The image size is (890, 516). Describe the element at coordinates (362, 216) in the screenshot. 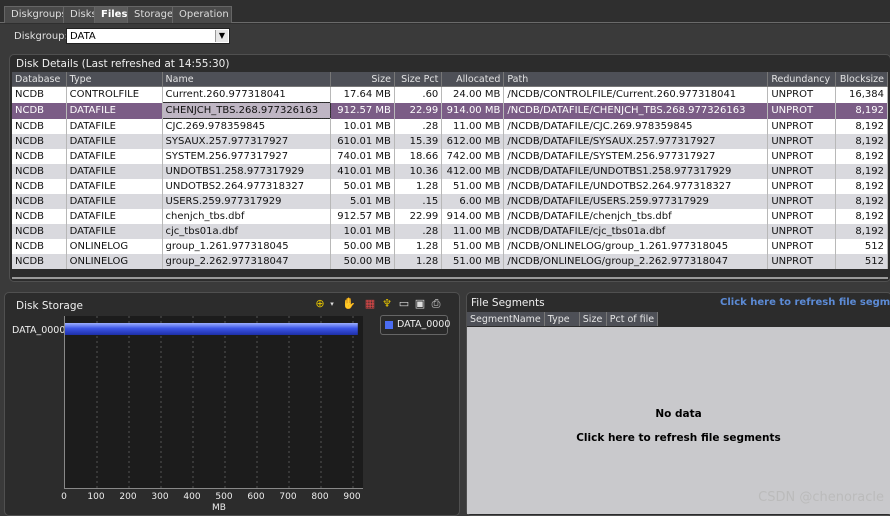

I see `cell-size: 912.57 MB` at that location.